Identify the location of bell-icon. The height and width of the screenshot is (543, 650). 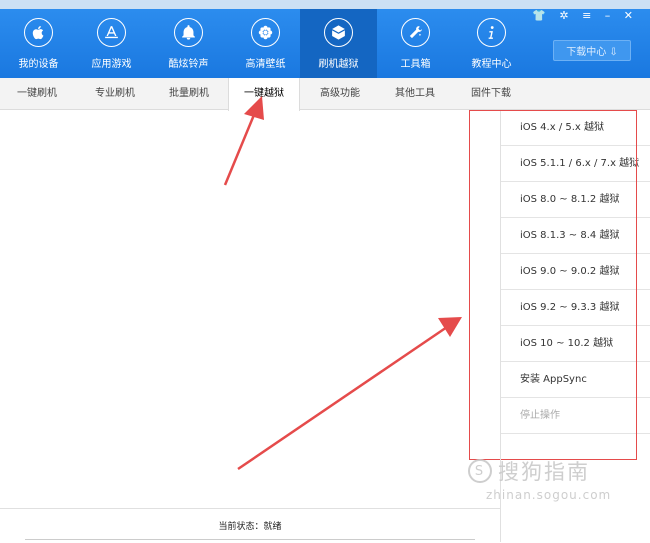
(188, 32).